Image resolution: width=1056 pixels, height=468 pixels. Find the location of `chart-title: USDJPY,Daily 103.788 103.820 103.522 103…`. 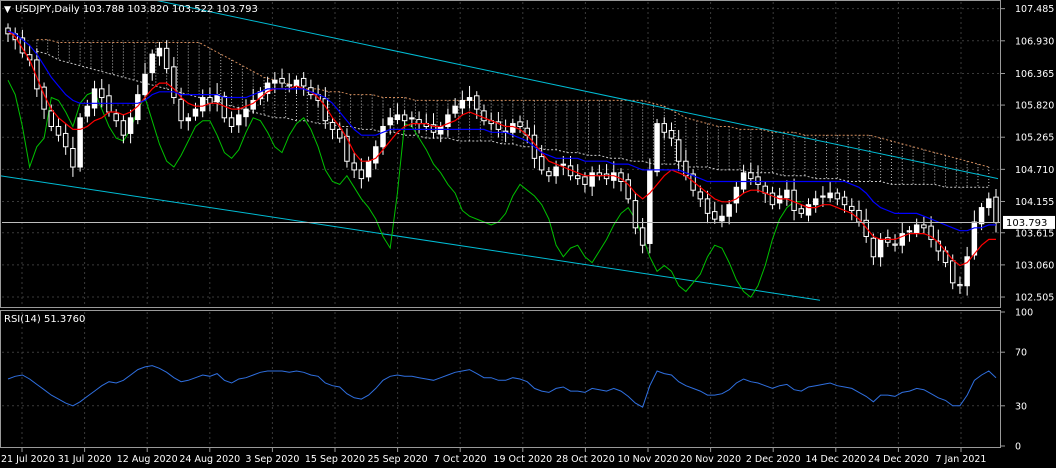

chart-title: USDJPY,Daily 103.788 103.820 103.522 103… is located at coordinates (136, 9).